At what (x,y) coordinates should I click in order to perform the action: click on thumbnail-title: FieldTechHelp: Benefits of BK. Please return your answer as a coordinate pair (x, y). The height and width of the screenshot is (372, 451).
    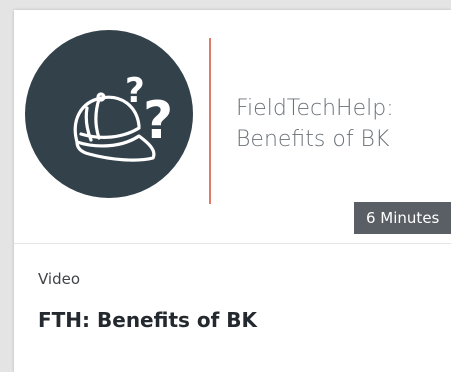
    Looking at the image, I should click on (315, 124).